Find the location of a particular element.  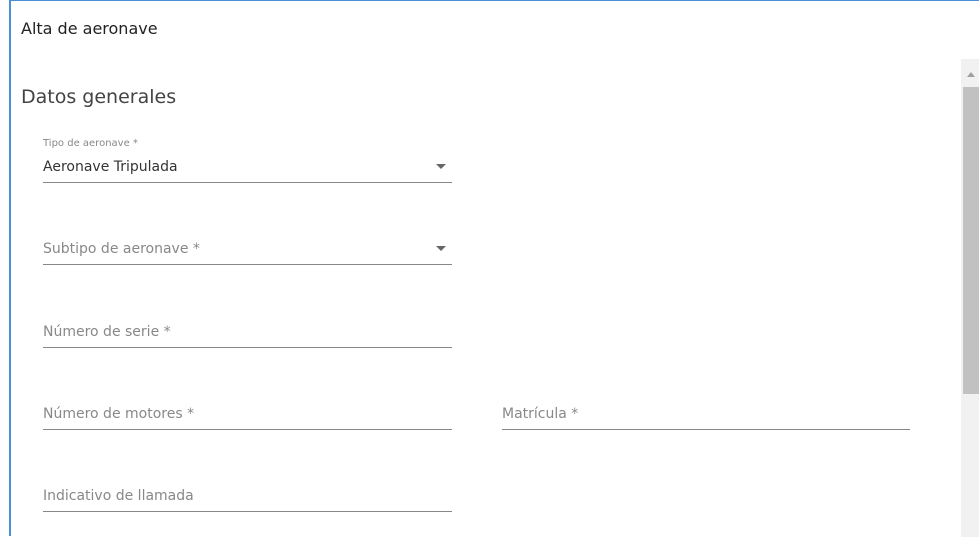

aircraft-subtype-select: Subtipo de aeronave * is located at coordinates (247, 253).